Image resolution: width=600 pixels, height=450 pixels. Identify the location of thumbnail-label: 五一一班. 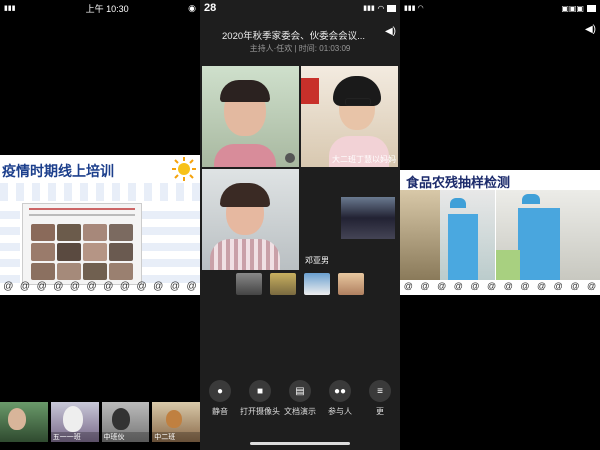
(74, 437).